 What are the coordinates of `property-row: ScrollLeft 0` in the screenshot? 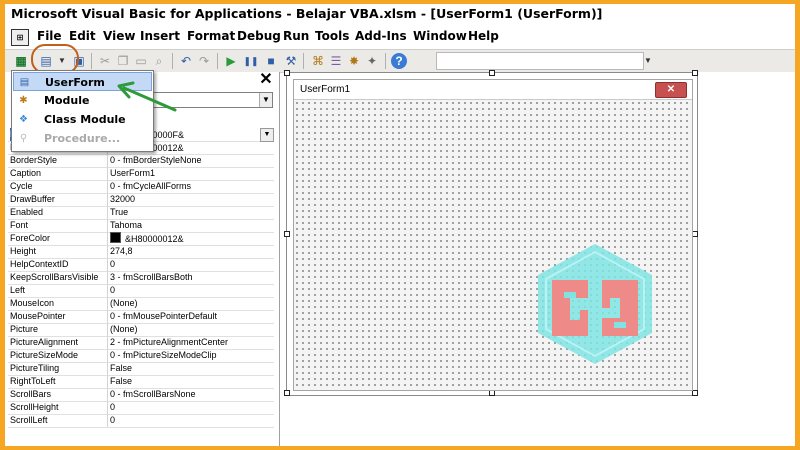 It's located at (141, 421).